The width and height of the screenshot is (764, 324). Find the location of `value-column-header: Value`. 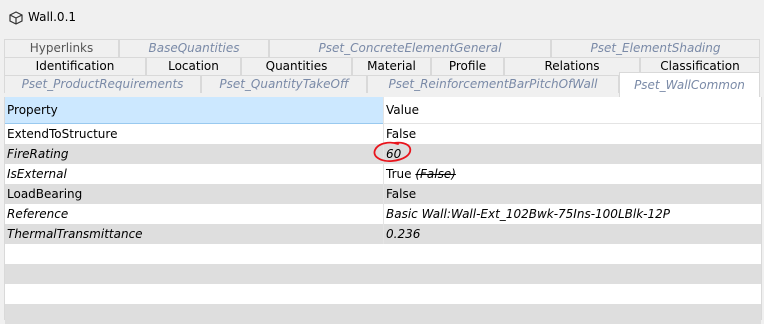

value-column-header: Value is located at coordinates (572, 110).